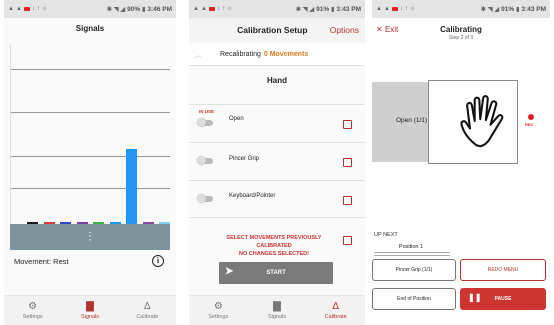  Describe the element at coordinates (277, 30) in the screenshot. I see `app-header: Calibration Setup Options` at that location.